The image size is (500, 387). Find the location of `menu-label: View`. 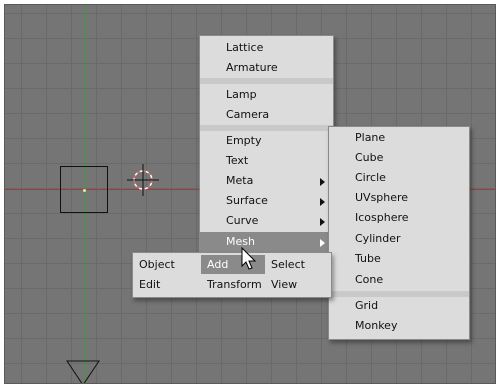

menu-label: View is located at coordinates (284, 284).